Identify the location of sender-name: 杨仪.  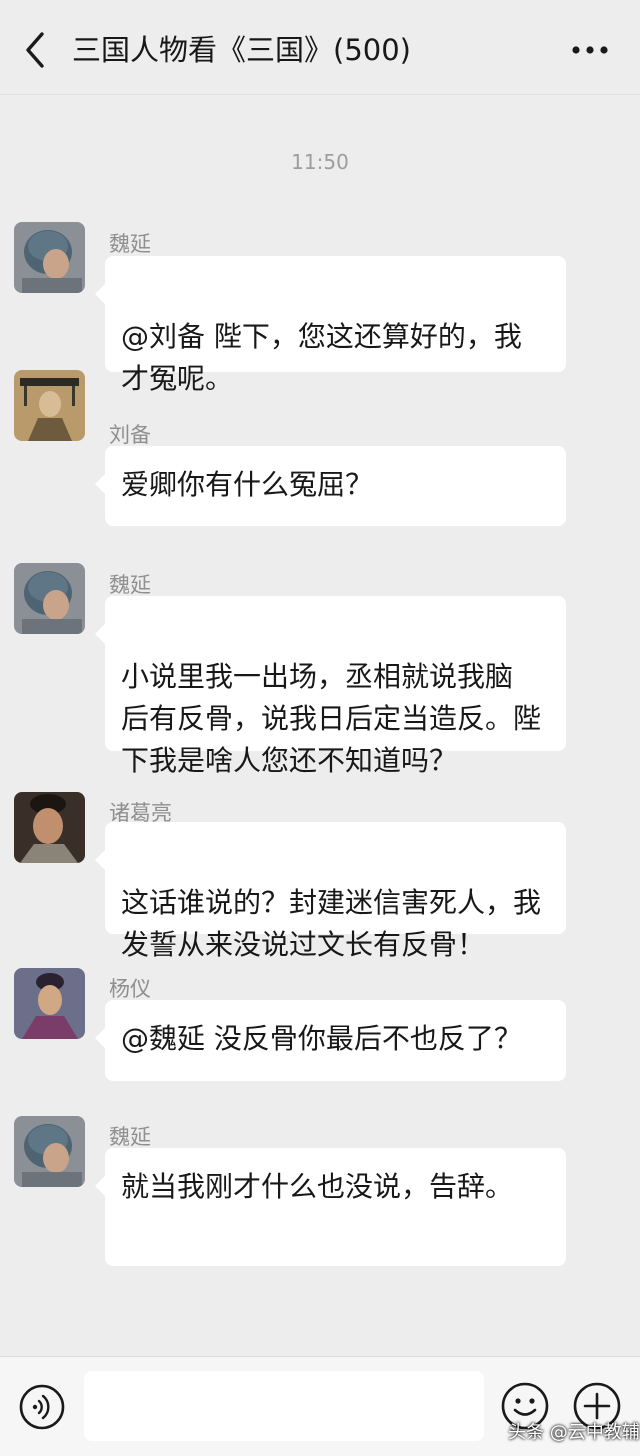
(130, 989).